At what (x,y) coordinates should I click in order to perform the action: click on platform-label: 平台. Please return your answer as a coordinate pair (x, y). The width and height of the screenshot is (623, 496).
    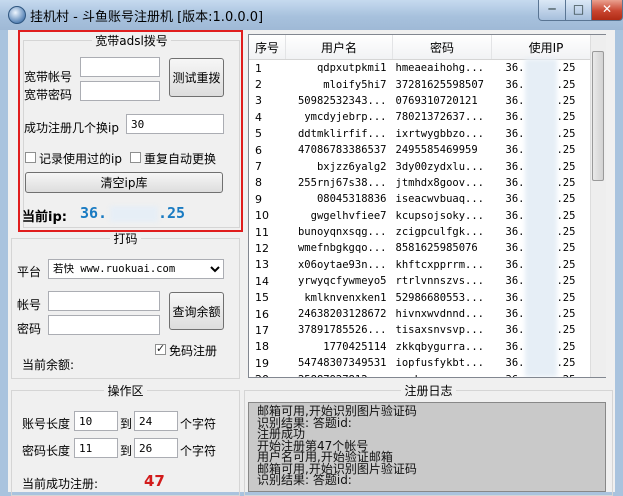
    Looking at the image, I should click on (29, 272).